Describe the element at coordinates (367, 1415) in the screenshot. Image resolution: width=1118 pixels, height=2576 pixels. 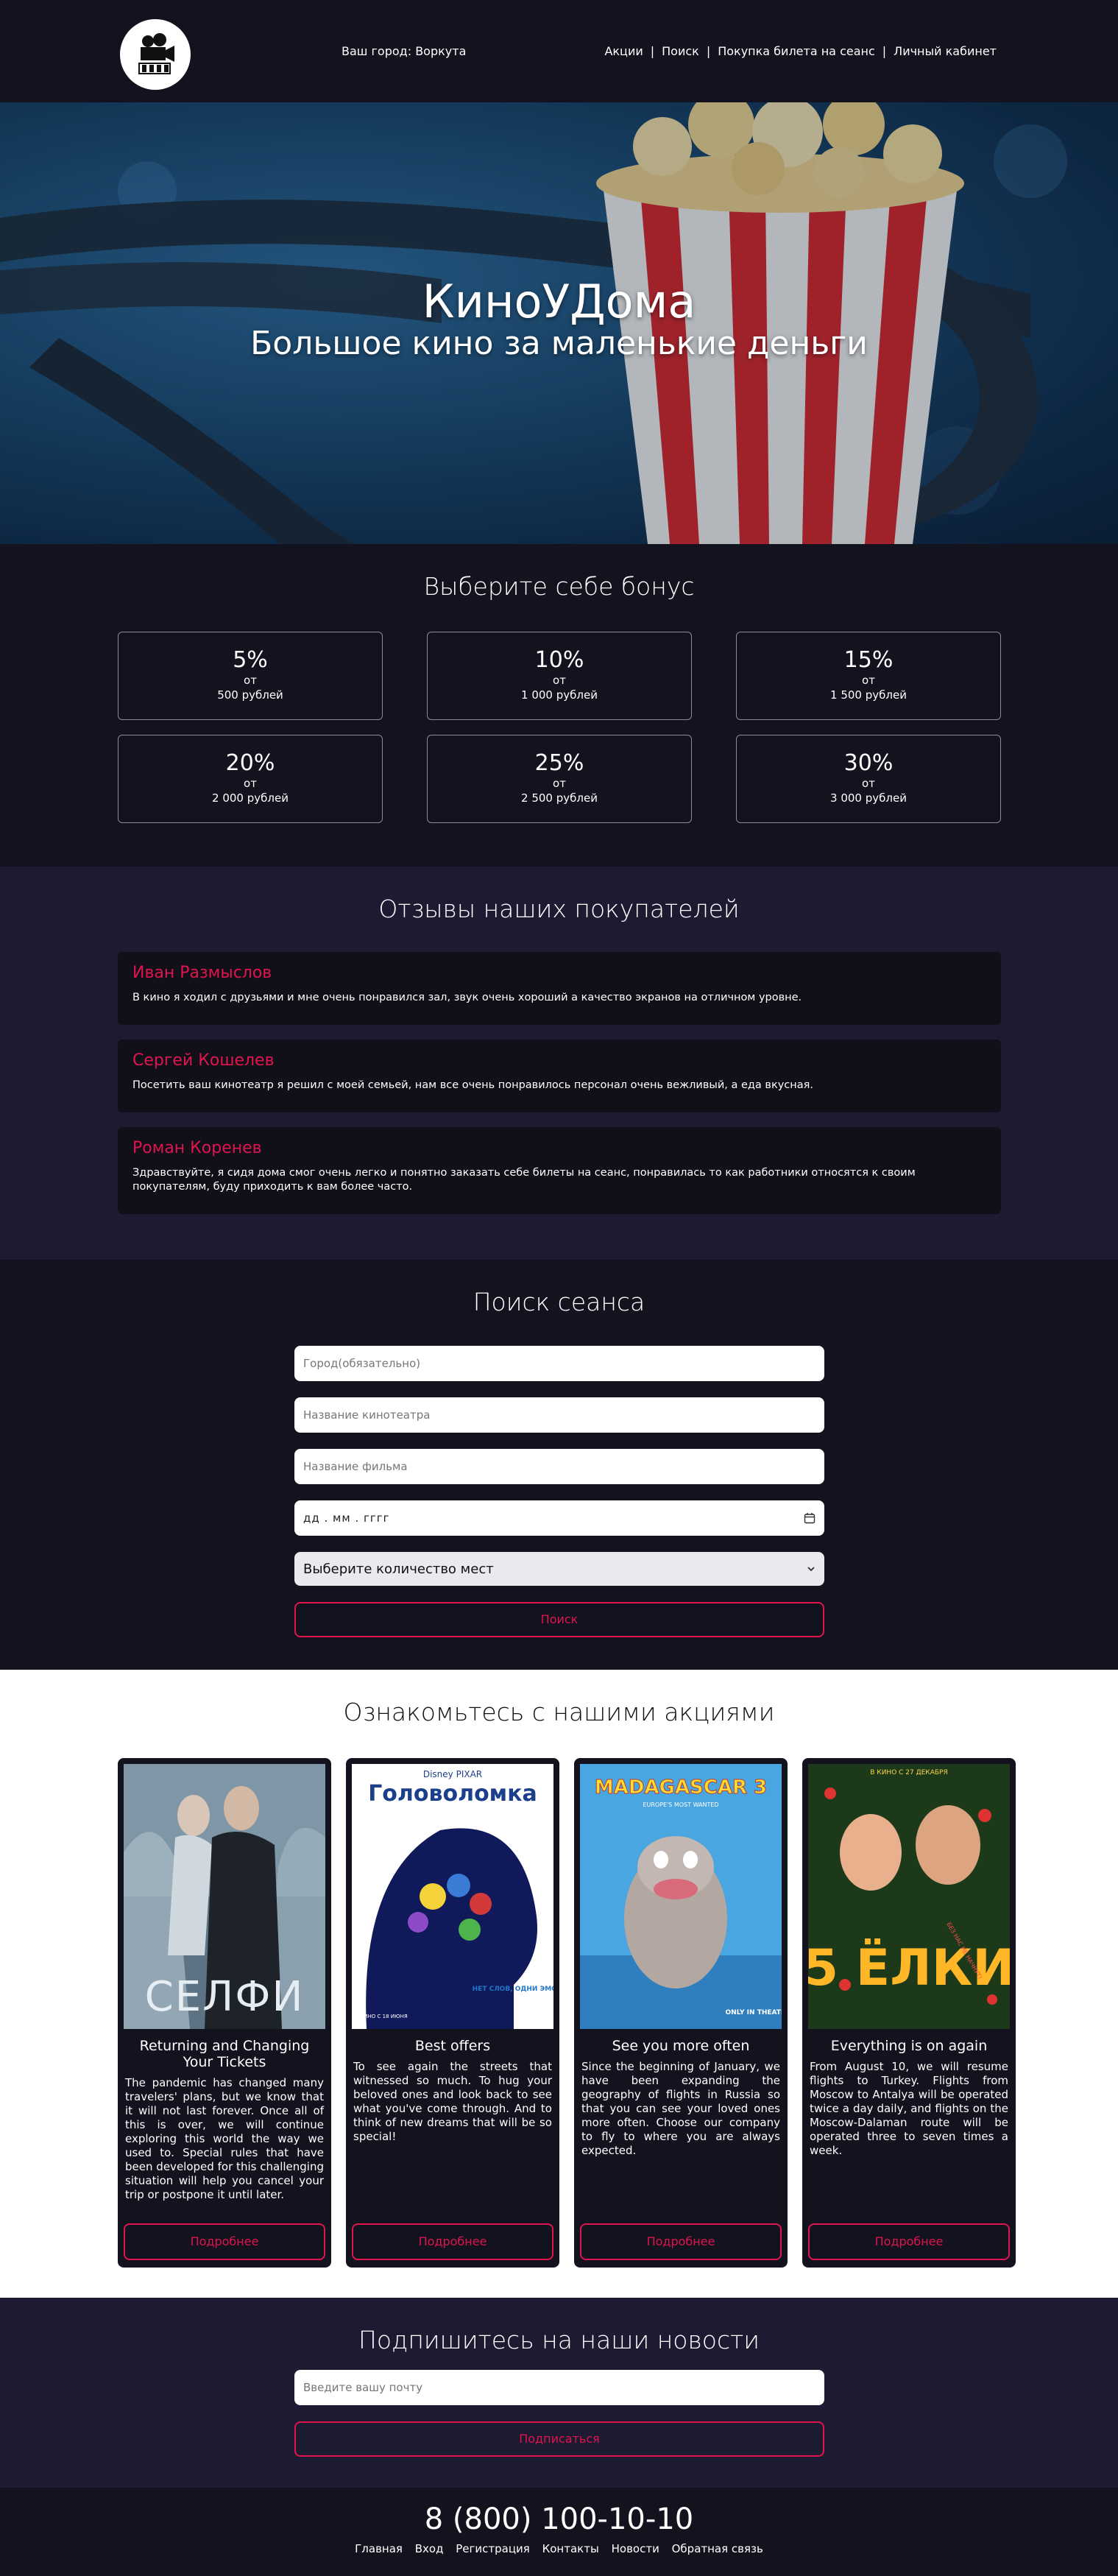
I see `cinema-input-placeholder: Название кинотеатра` at that location.